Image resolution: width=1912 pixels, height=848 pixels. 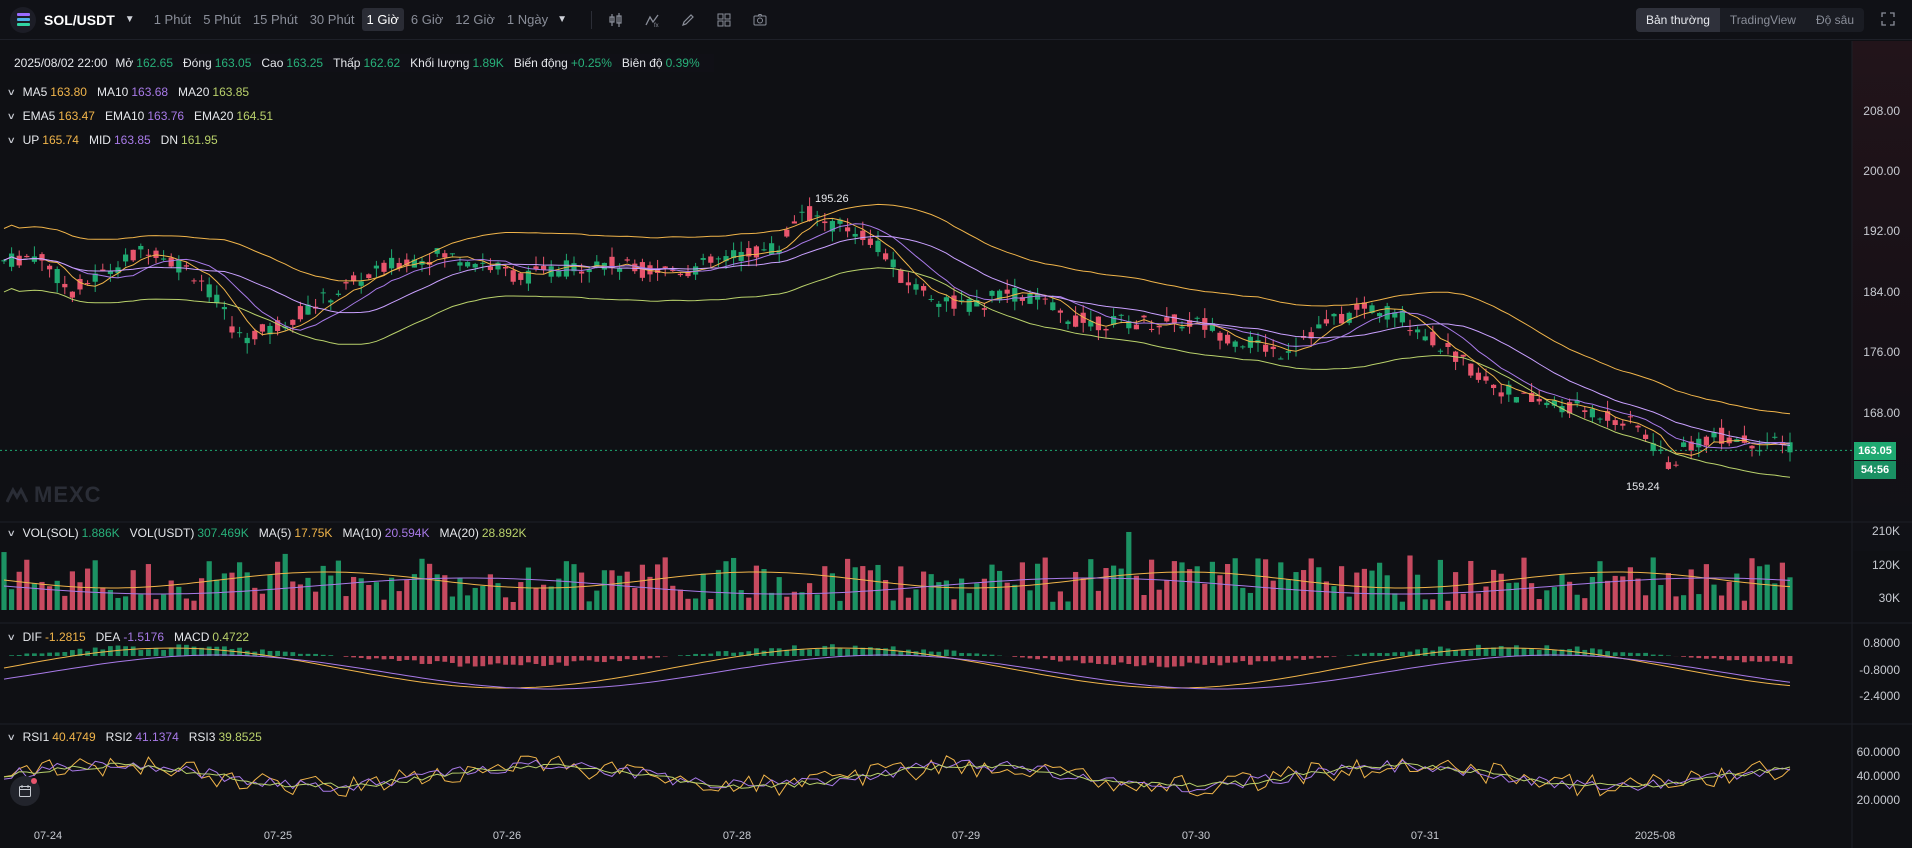 What do you see at coordinates (139, 737) in the screenshot?
I see `rsi-legend: ∨ RSI1 40.4749 RSI2 41.1374 RSI3 39.8525` at bounding box center [139, 737].